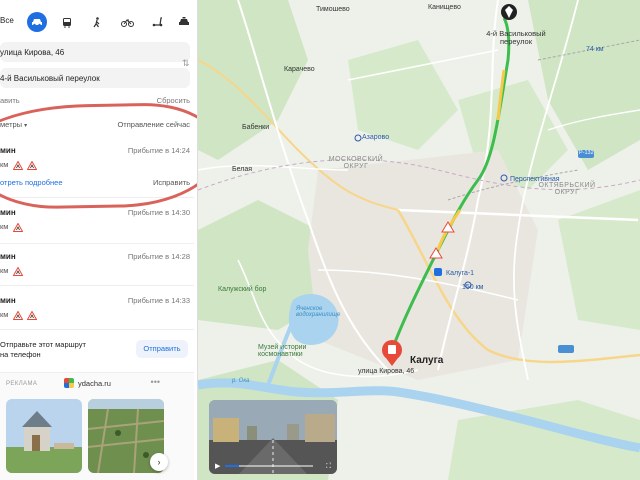 This screenshot has height=480, width=640. I want to click on route-arrival: Прибытие в 14:33, so click(158, 300).